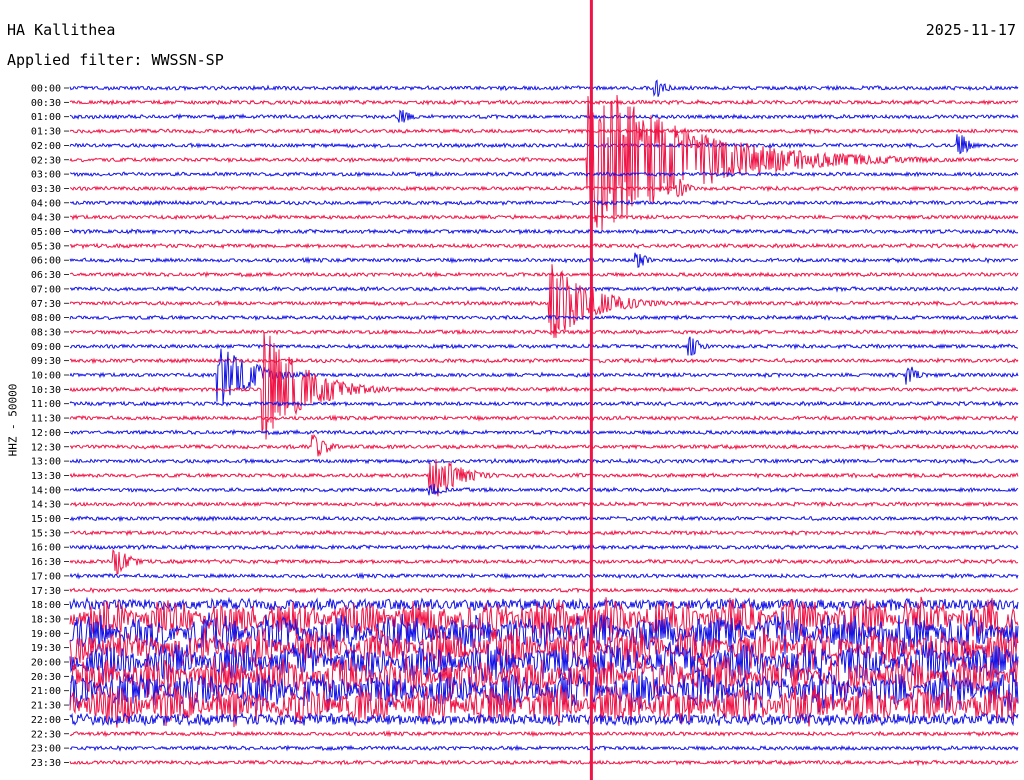  Describe the element at coordinates (46, 548) in the screenshot. I see `time-tick-label: 16:00` at that location.